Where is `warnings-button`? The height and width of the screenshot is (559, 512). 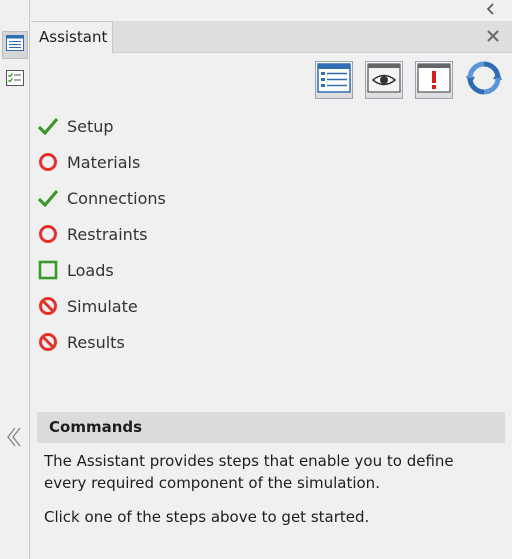 warnings-button is located at coordinates (434, 80).